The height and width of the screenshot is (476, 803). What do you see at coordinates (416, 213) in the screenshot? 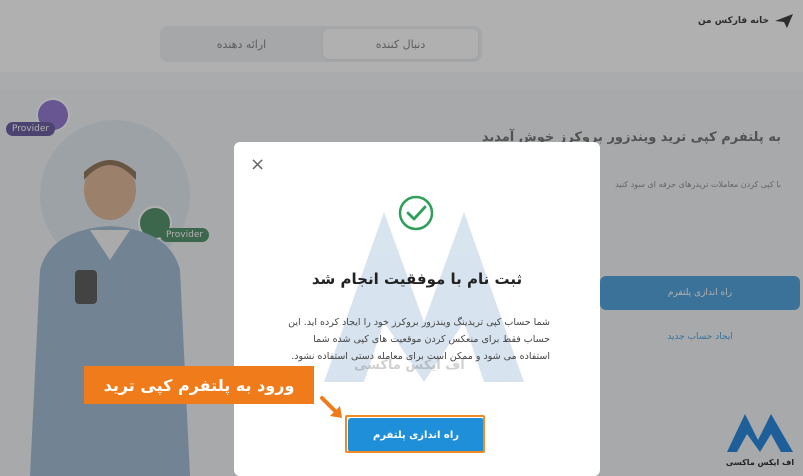
I see `success-check-icon` at bounding box center [416, 213].